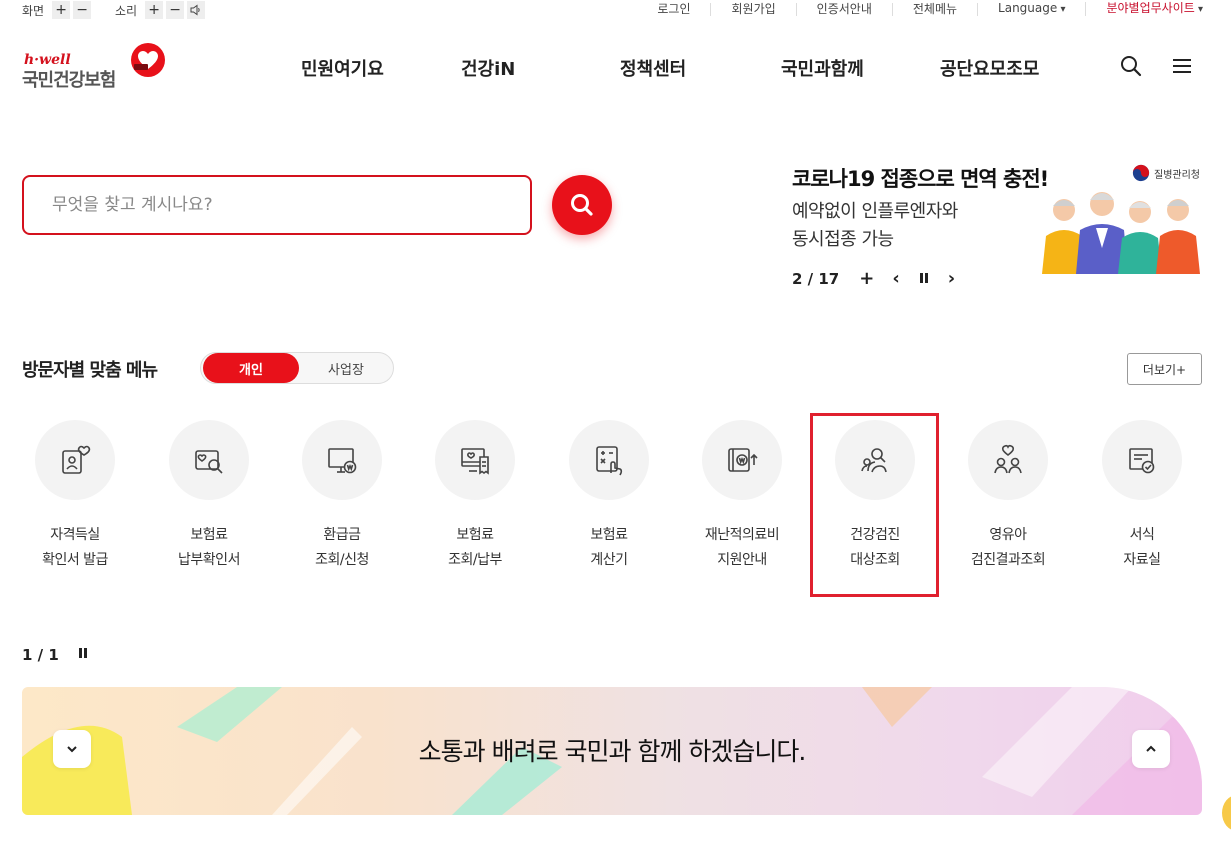  I want to click on banner-controls: 2 / 17 + ‹ ›, so click(882, 279).